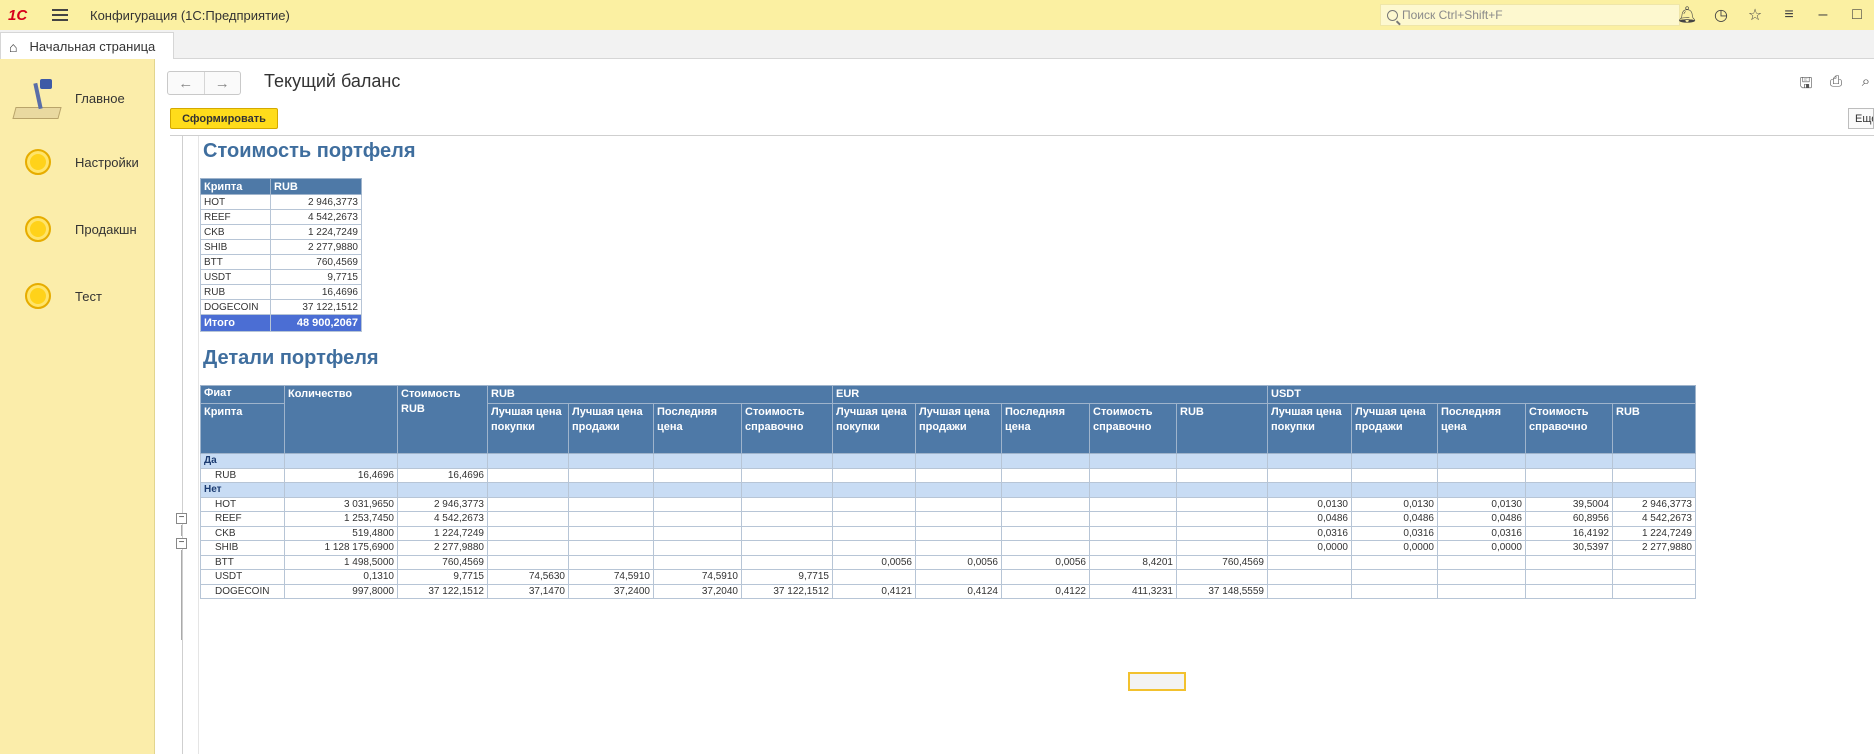 The width and height of the screenshot is (1874, 754). I want to click on star-icon: ☆, so click(1755, 15).